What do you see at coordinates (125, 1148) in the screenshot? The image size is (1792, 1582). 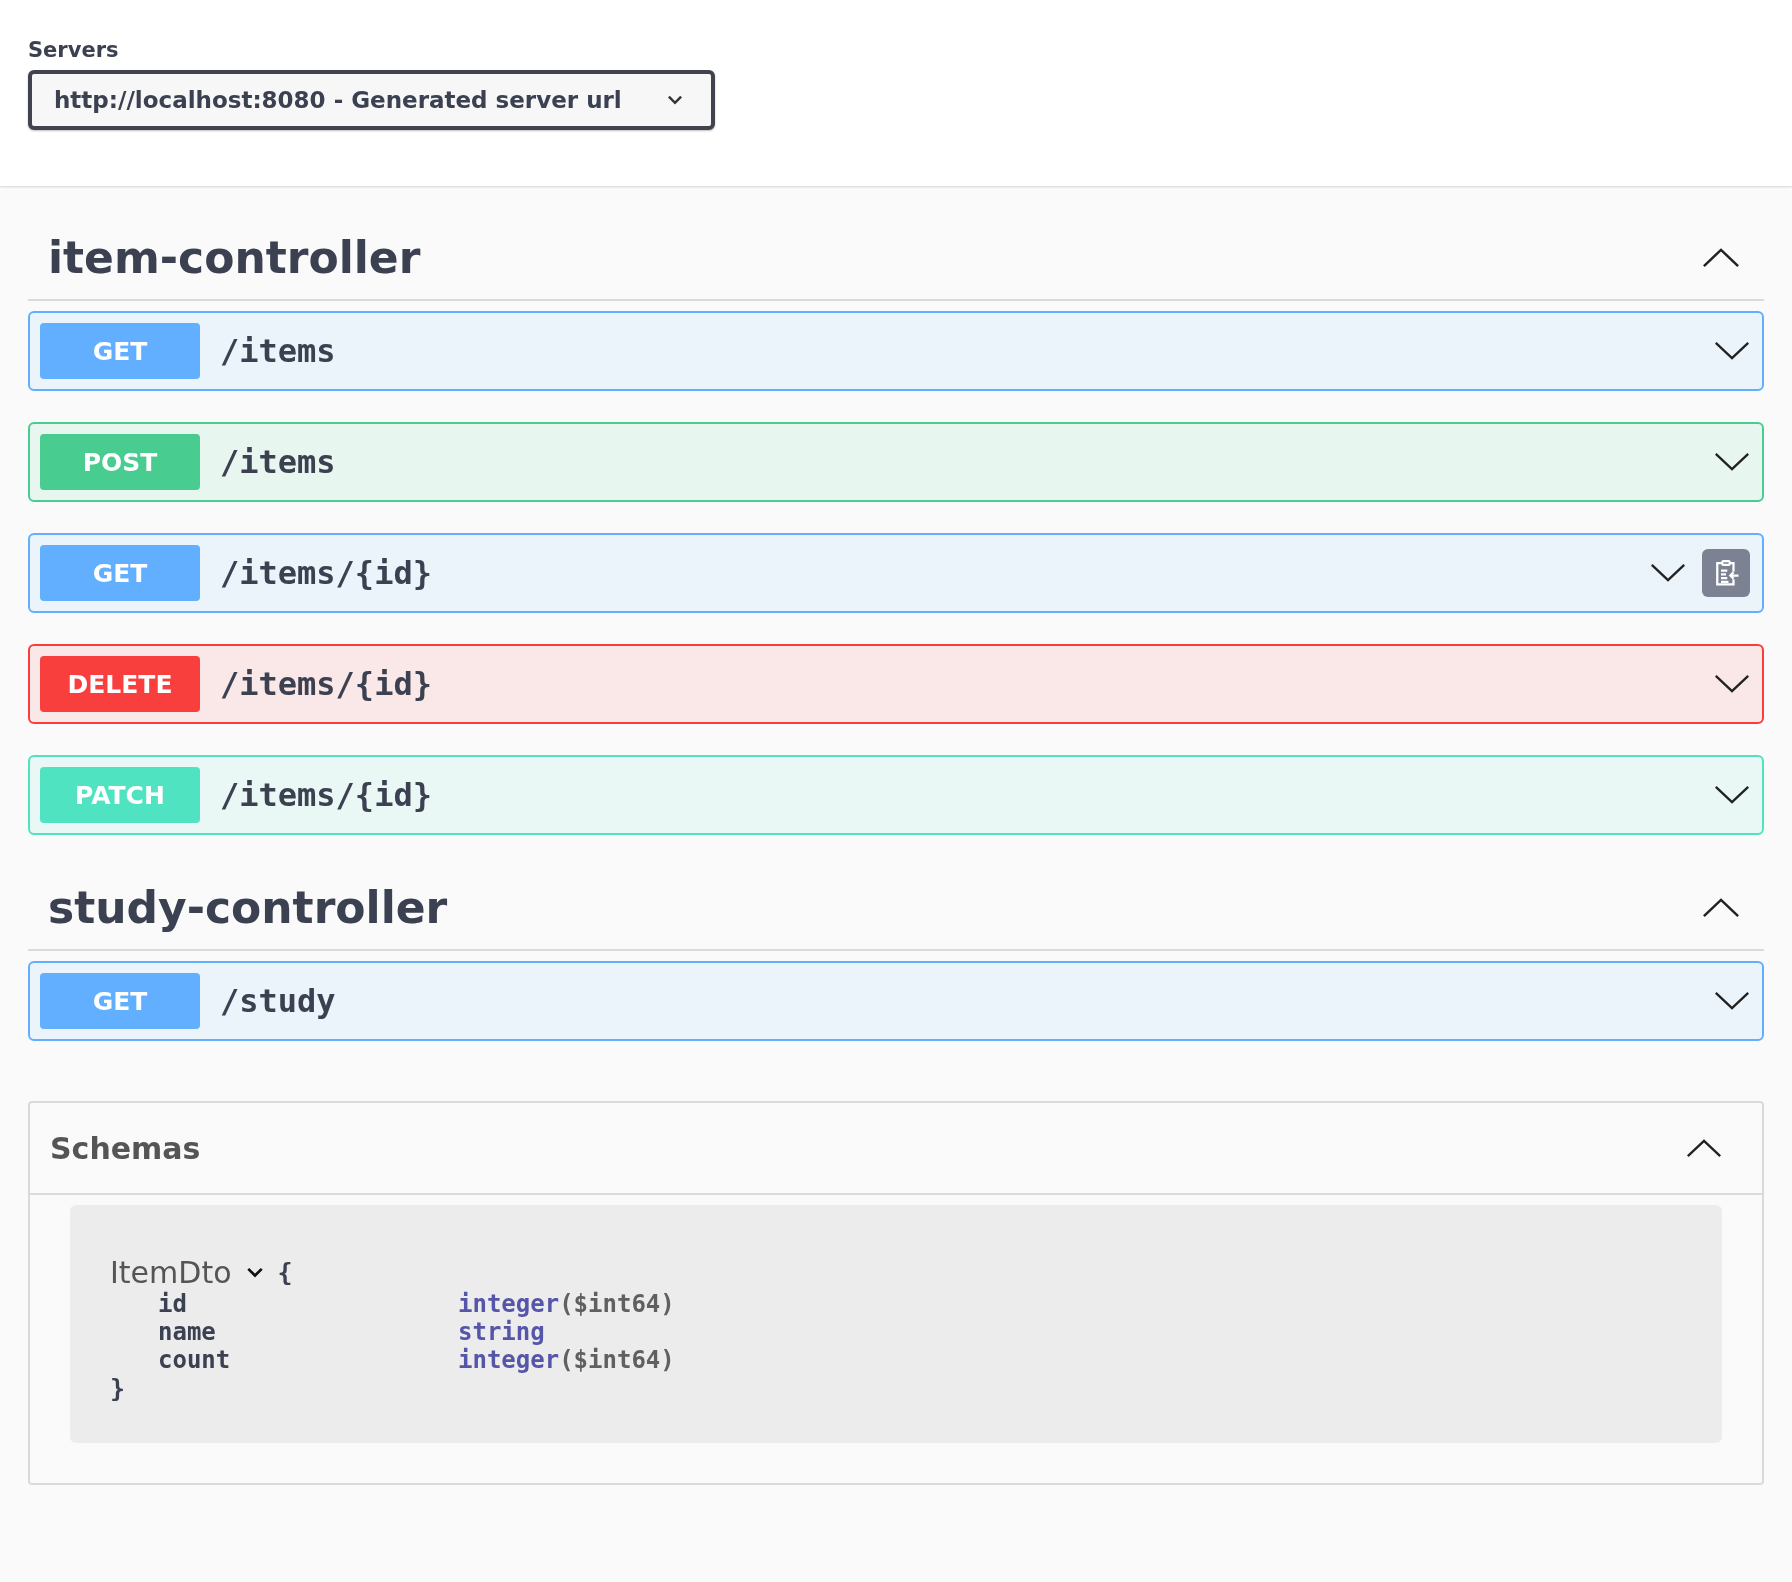 I see `schemas-title: Schemas` at bounding box center [125, 1148].